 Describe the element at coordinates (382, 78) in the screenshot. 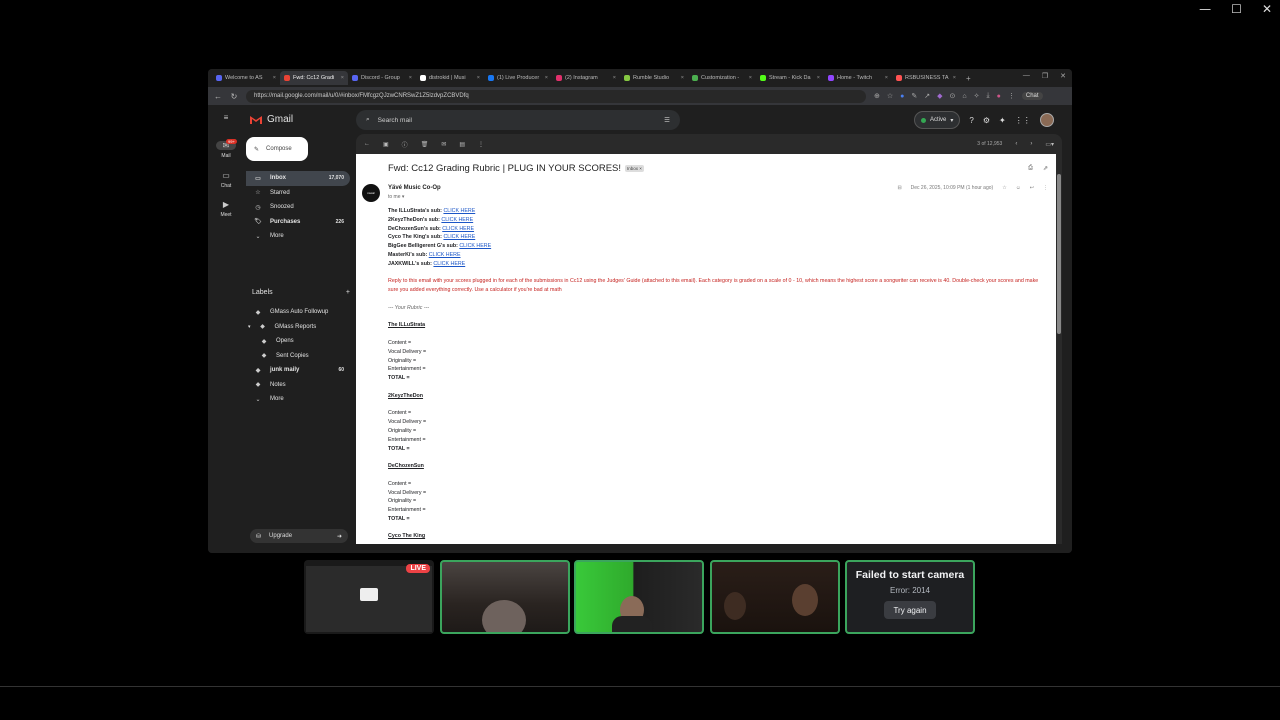

I see `browser-tab: Discord - Group ×` at that location.